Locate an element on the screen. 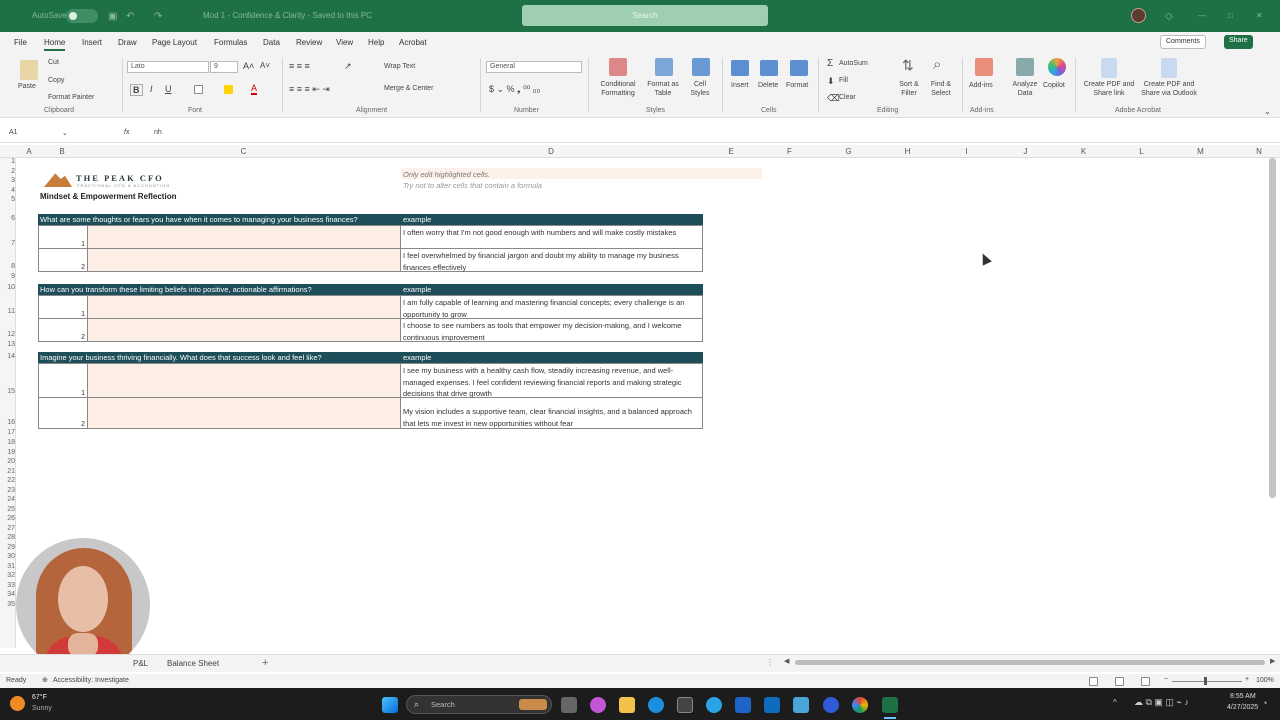 The width and height of the screenshot is (1280, 720). conditional-formatting-icon is located at coordinates (618, 67).